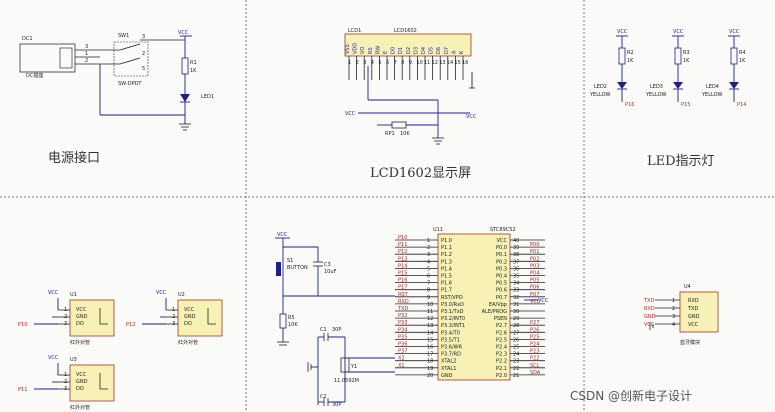 Image resolution: width=775 pixels, height=412 pixels. What do you see at coordinates (291, 318) in the screenshot?
I see `r5-ref: R5` at bounding box center [291, 318].